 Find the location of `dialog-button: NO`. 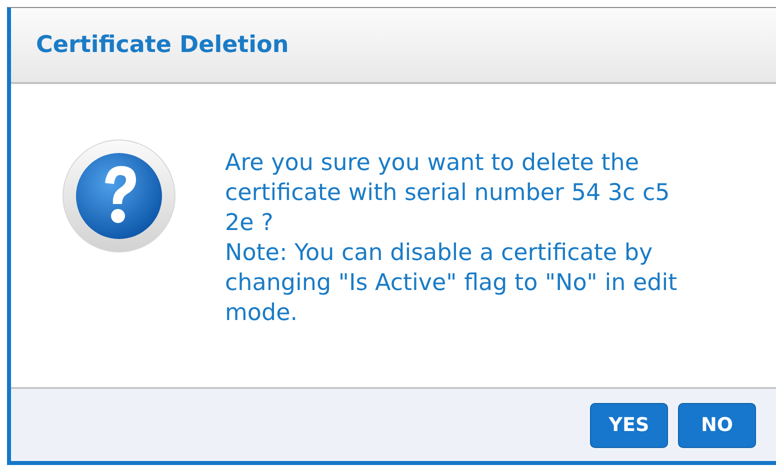

dialog-button: NO is located at coordinates (717, 425).